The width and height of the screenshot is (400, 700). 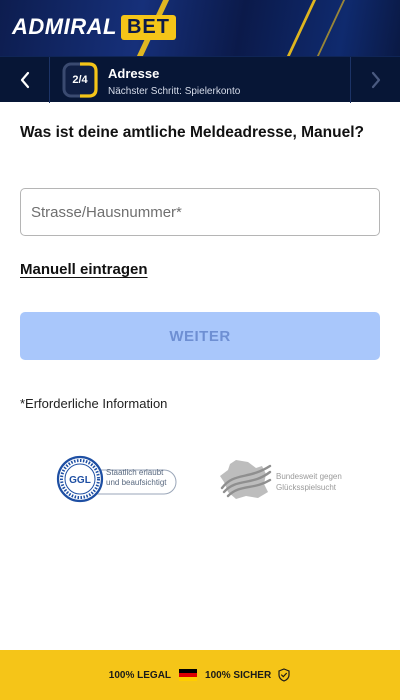 I want to click on chevron-left-icon, so click(x=24, y=80).